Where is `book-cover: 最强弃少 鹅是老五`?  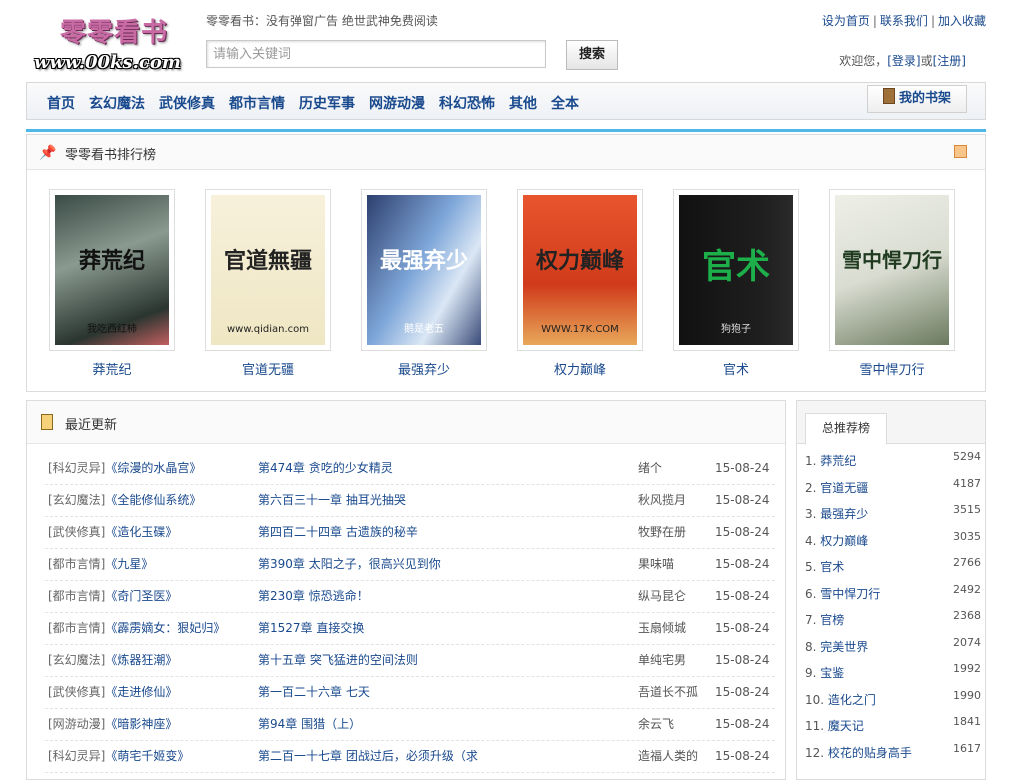
book-cover: 最强弃少 鹅是老五 is located at coordinates (424, 270).